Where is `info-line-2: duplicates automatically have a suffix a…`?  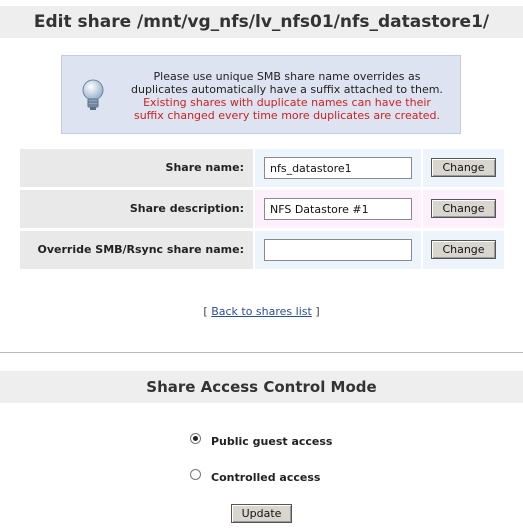
info-line-2: duplicates automatically have a suffix a… is located at coordinates (287, 89).